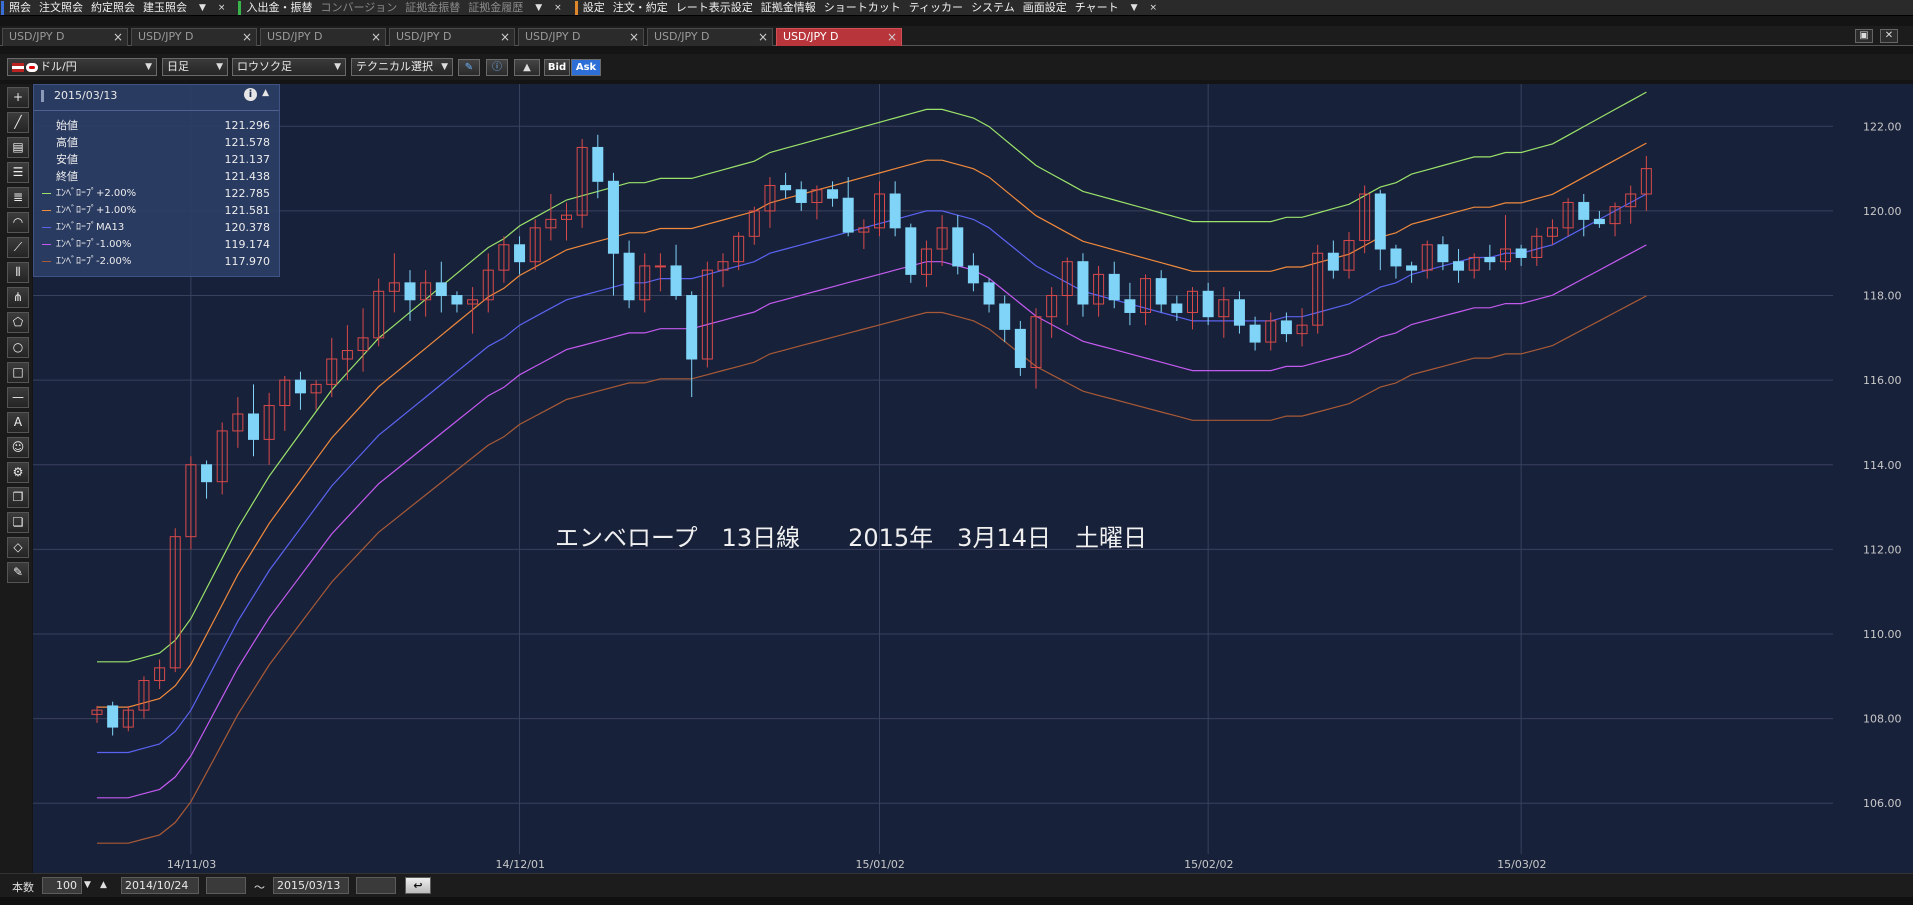 Image resolution: width=1913 pixels, height=905 pixels. I want to click on eraser-tool-icon: ◇, so click(18, 547).